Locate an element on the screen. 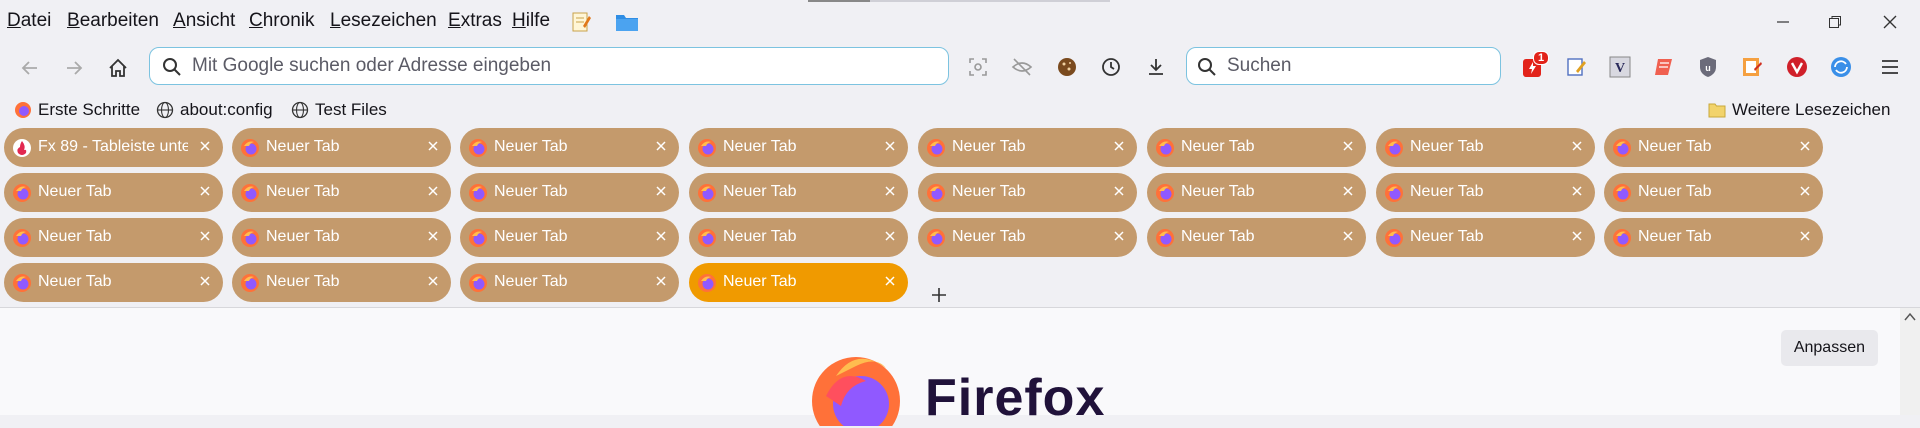 The width and height of the screenshot is (1920, 428). menu-extras: Extras is located at coordinates (475, 21).